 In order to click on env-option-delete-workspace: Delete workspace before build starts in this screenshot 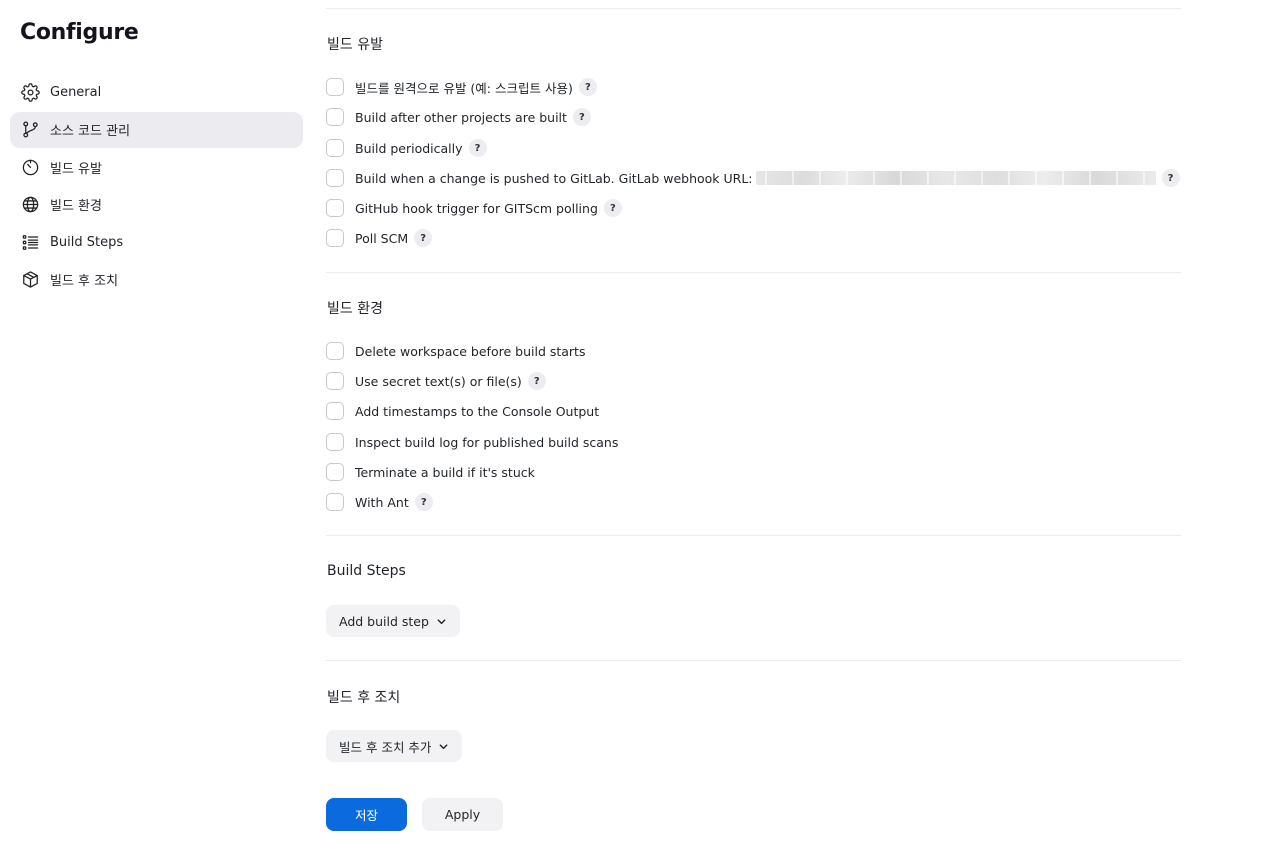, I will do `click(455, 351)`.